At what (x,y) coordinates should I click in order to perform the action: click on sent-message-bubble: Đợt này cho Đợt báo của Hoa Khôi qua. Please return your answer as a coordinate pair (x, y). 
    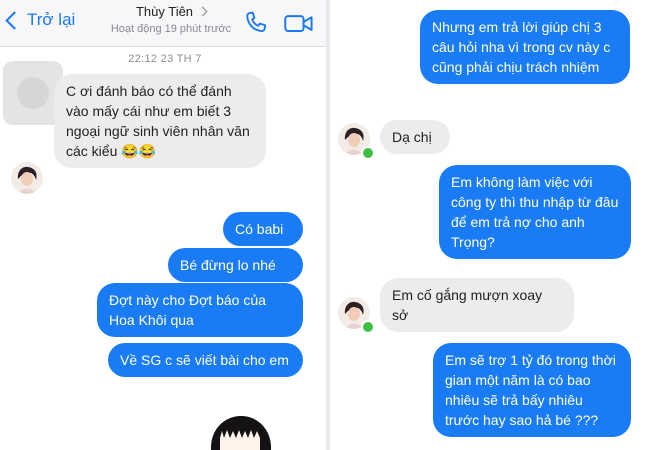
    Looking at the image, I should click on (200, 310).